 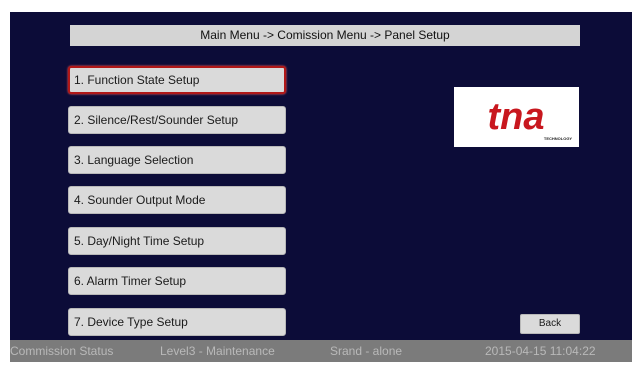 What do you see at coordinates (366, 351) in the screenshot?
I see `status-operation-mode: Srand - alone` at bounding box center [366, 351].